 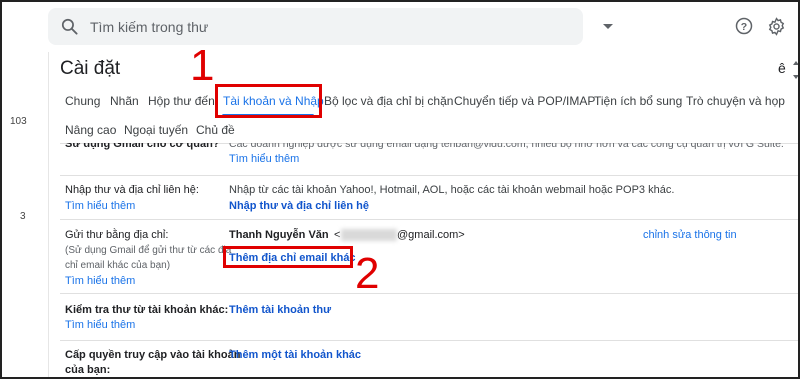 What do you see at coordinates (369, 235) in the screenshot?
I see `sender-email-redacted` at bounding box center [369, 235].